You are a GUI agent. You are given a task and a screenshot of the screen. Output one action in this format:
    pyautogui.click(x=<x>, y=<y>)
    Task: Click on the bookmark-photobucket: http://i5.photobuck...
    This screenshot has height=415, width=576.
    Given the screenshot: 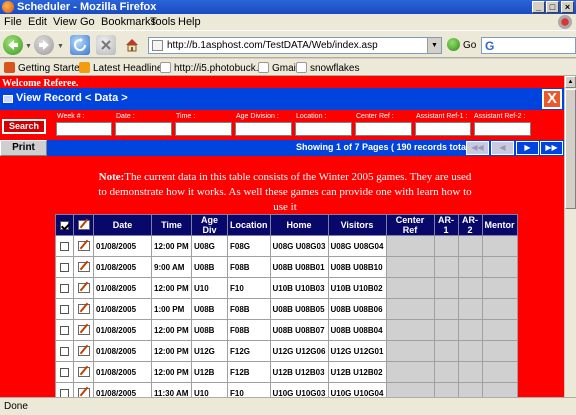 What is the action you would take?
    pyautogui.click(x=212, y=68)
    